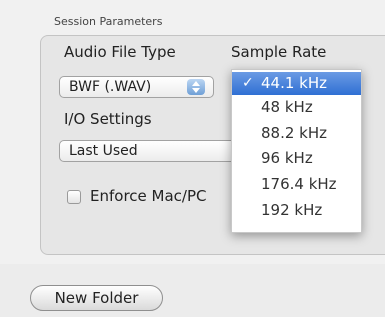 The image size is (385, 317). What do you see at coordinates (96, 298) in the screenshot?
I see `new-folder-button: New Folder` at bounding box center [96, 298].